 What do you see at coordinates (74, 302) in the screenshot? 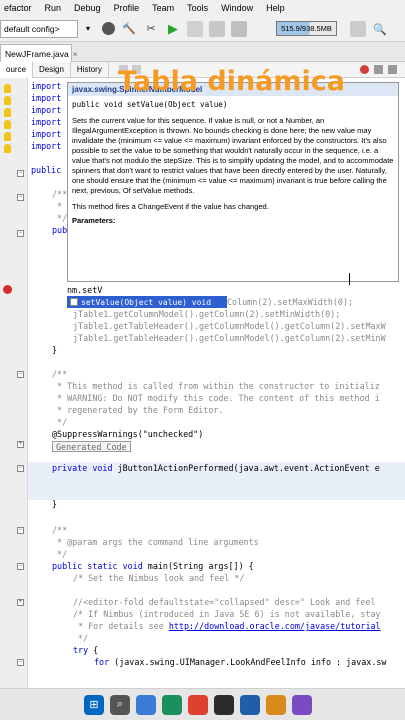
I see `method-icon` at bounding box center [74, 302].